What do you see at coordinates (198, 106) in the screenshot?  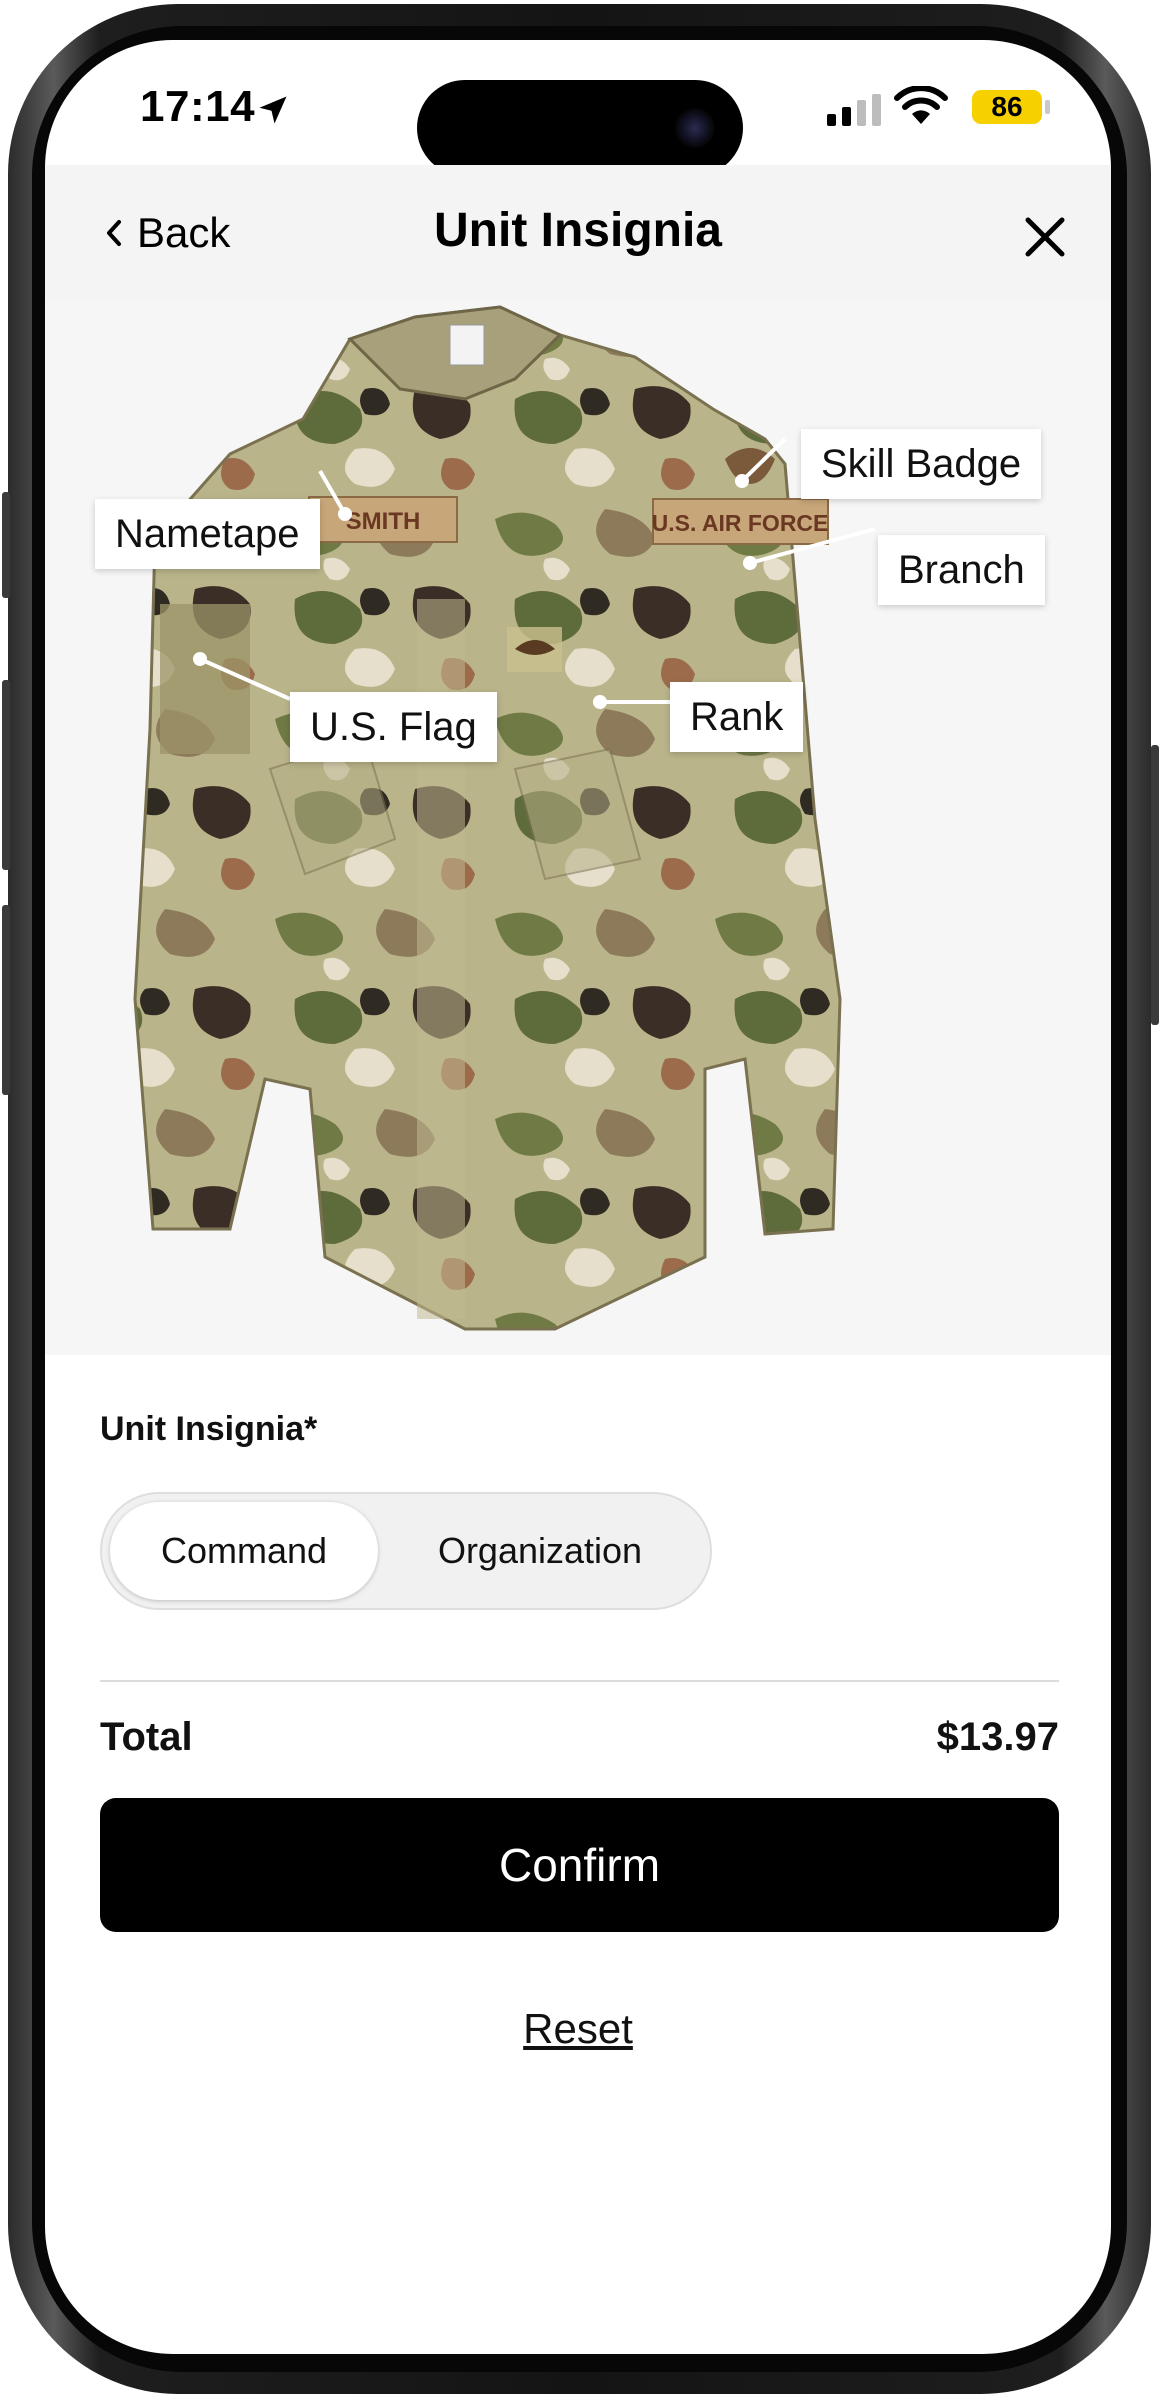 I see `status-time: 17:14` at bounding box center [198, 106].